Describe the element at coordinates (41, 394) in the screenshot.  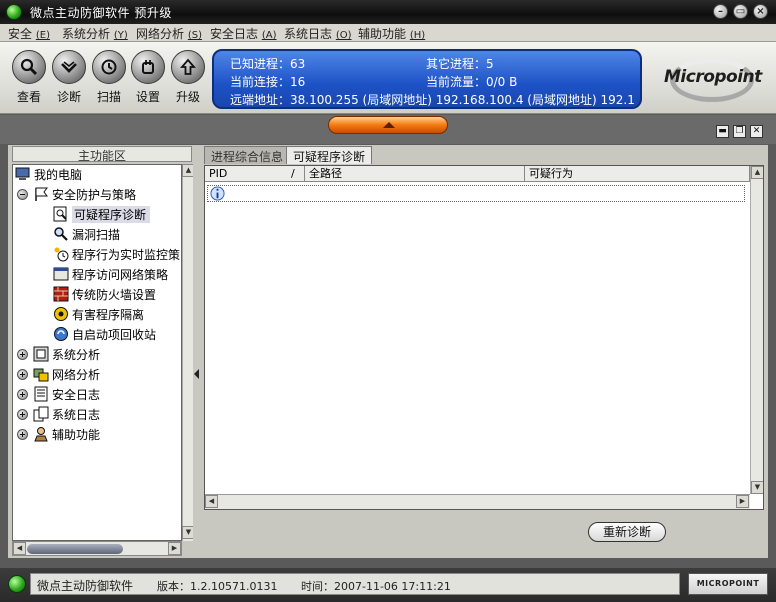
I see `log-book-icon` at that location.